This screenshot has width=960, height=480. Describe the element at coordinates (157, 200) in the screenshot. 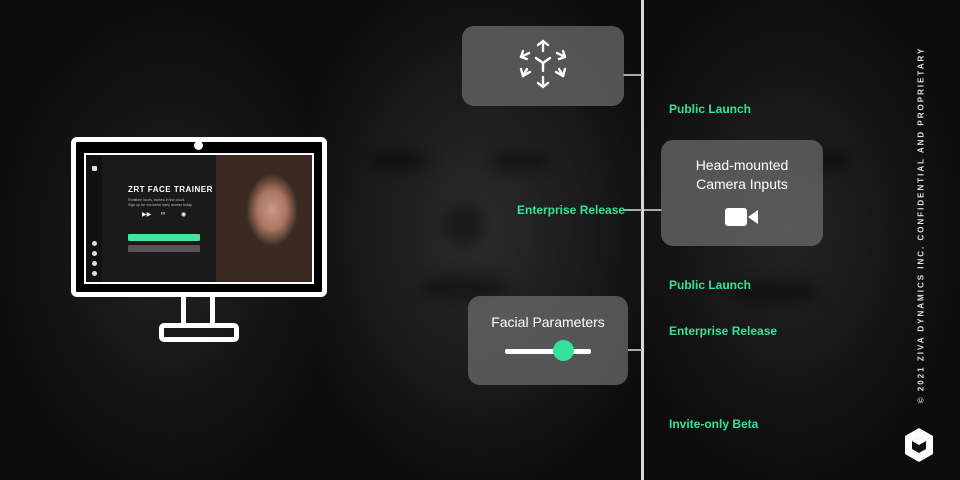

I see `screen-subtitle-1: Realtime faces, trained in the cloud.` at that location.